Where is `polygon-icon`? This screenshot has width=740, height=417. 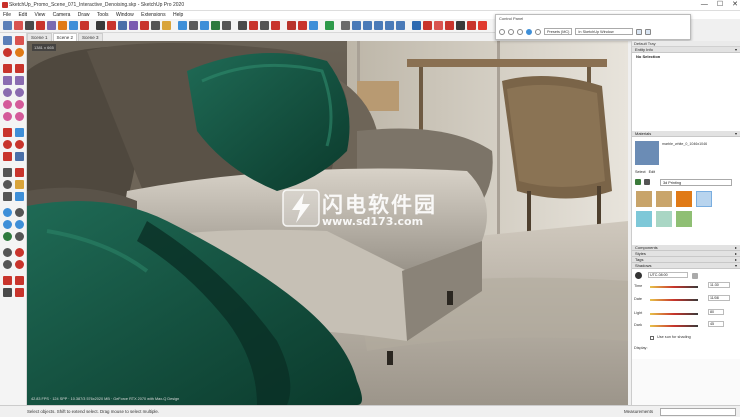
polygon-icon is located at coordinates (19, 92).